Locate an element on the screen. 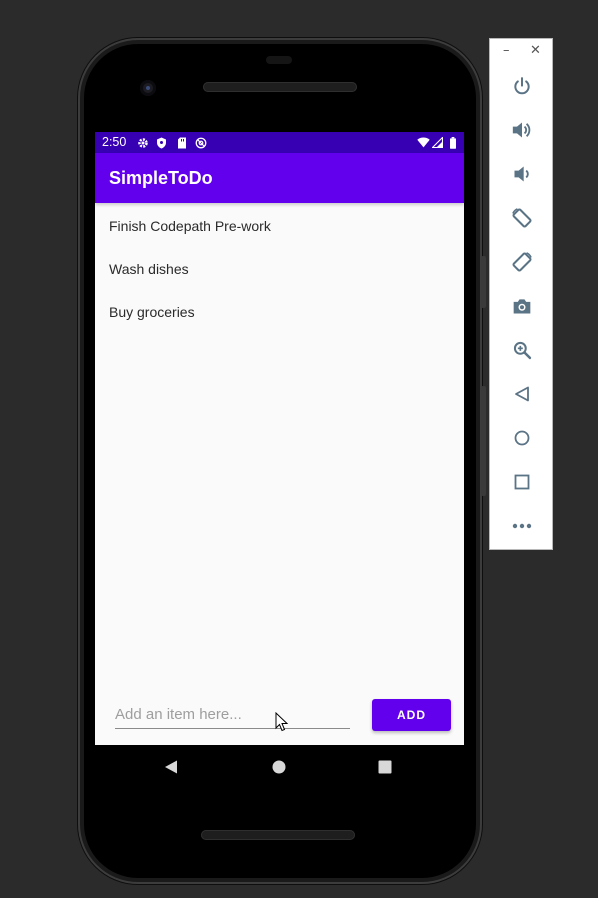 The image size is (598, 898). earpiece-speaker is located at coordinates (280, 87).